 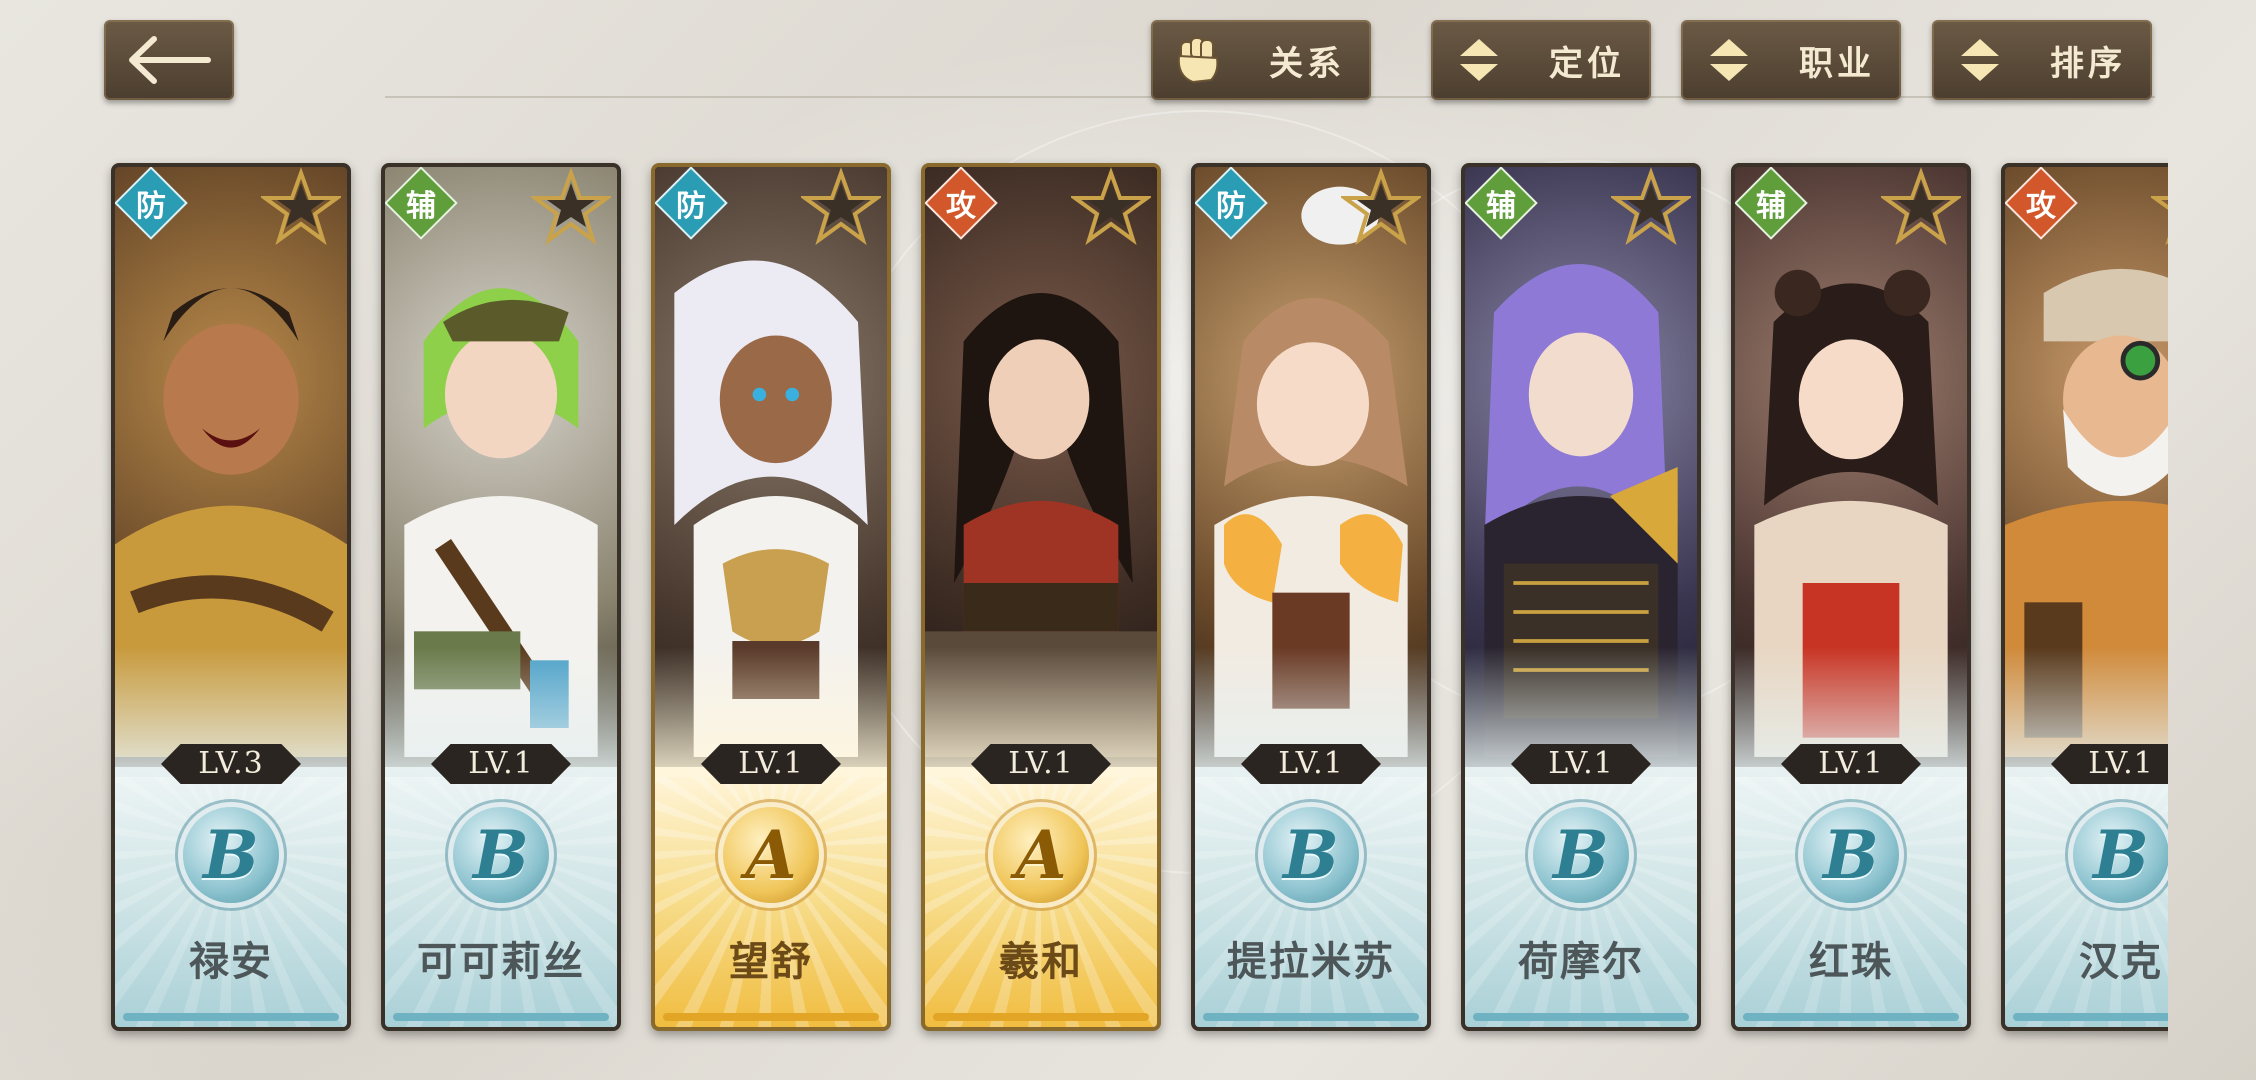 What do you see at coordinates (1851, 597) in the screenshot?
I see `character-card: 辅 LV.1 B 红珠` at bounding box center [1851, 597].